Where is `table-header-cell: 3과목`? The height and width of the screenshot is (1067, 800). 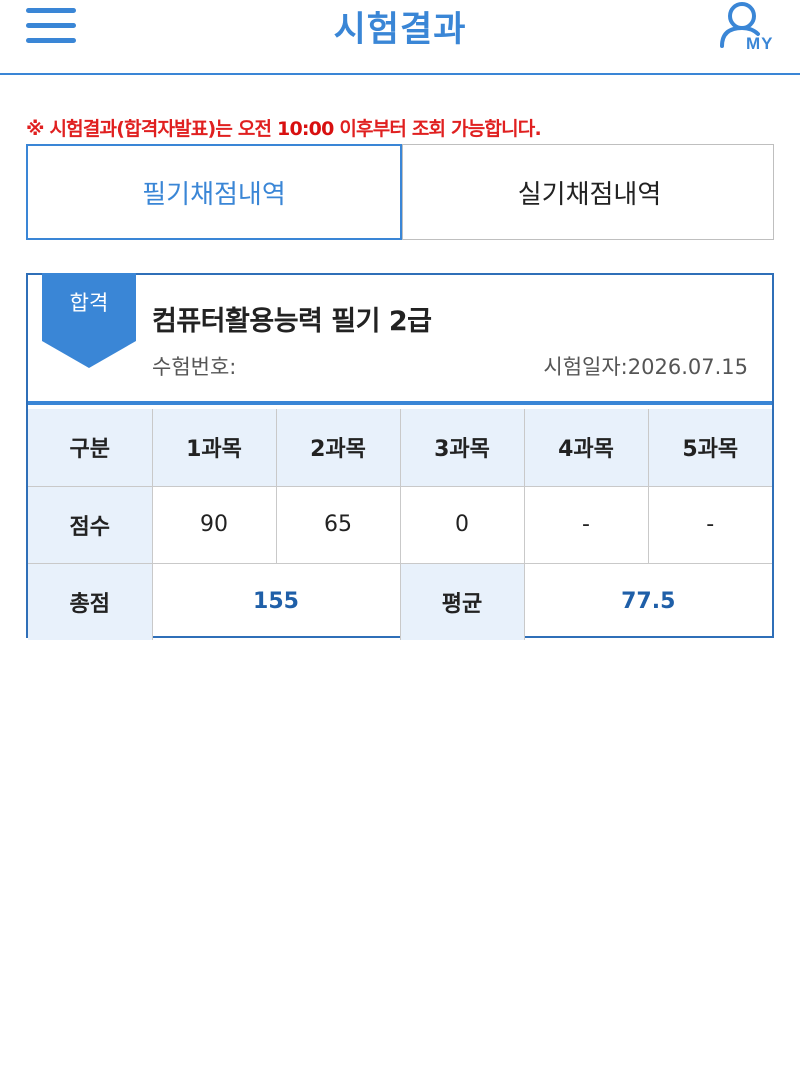
table-header-cell: 3과목 is located at coordinates (462, 448).